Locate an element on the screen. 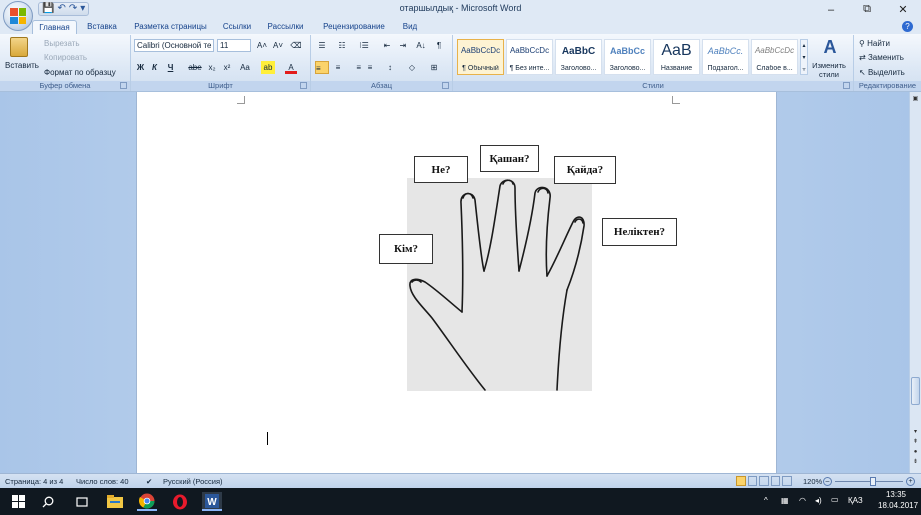 The image size is (921, 515). question-who-box: Кім? is located at coordinates (406, 249).